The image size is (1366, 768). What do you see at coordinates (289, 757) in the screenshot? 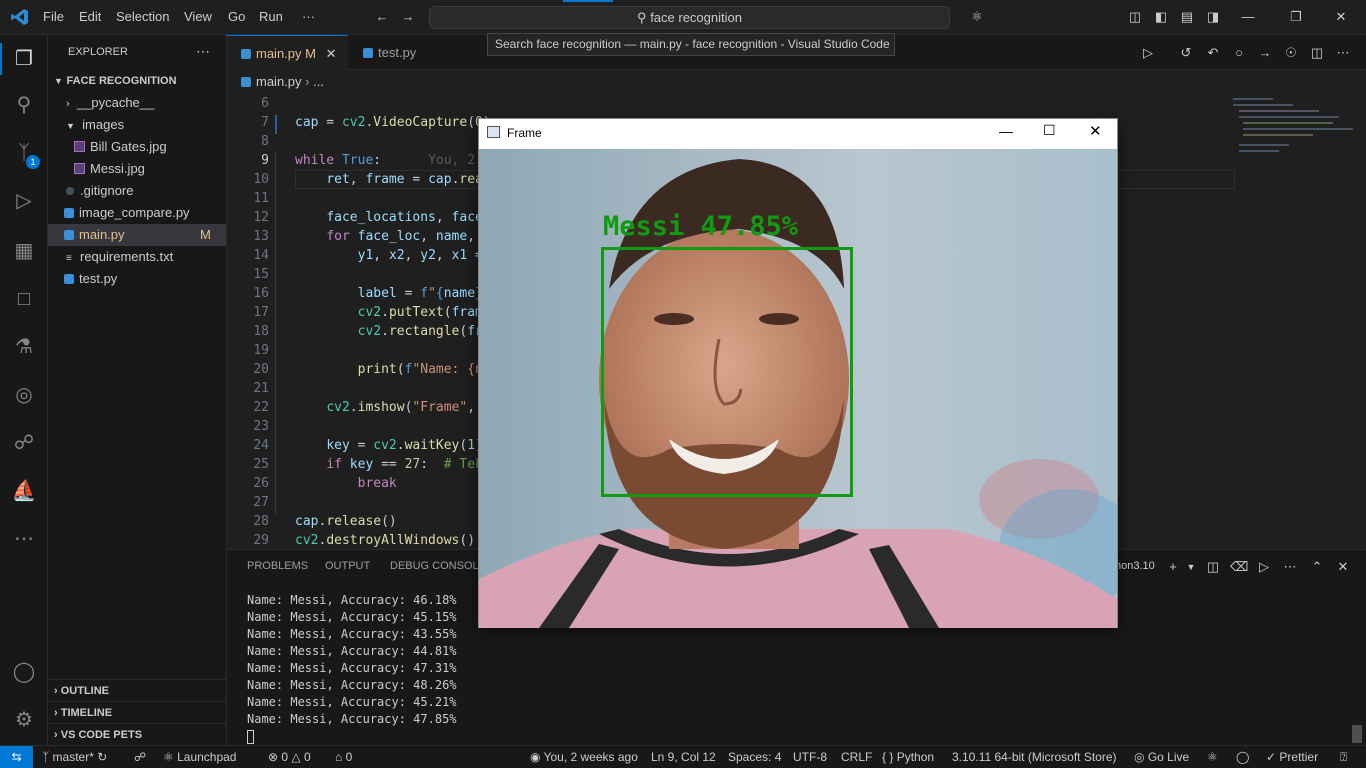
I see `problems-status: ⊗ 0 △ 0` at bounding box center [289, 757].